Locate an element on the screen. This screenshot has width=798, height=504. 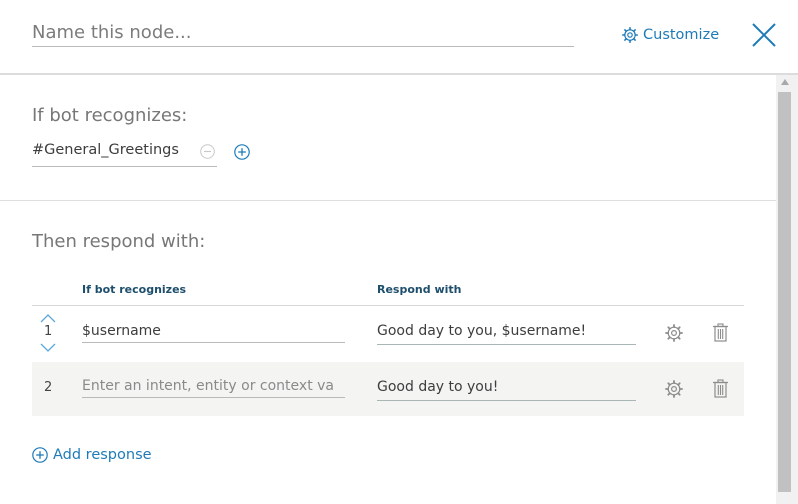
add-condition-icon is located at coordinates (242, 152).